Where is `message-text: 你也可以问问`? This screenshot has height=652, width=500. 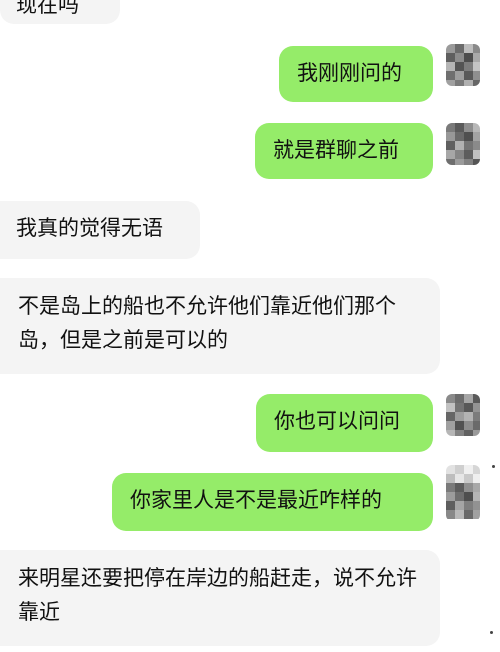 message-text: 你也可以问问 is located at coordinates (337, 421).